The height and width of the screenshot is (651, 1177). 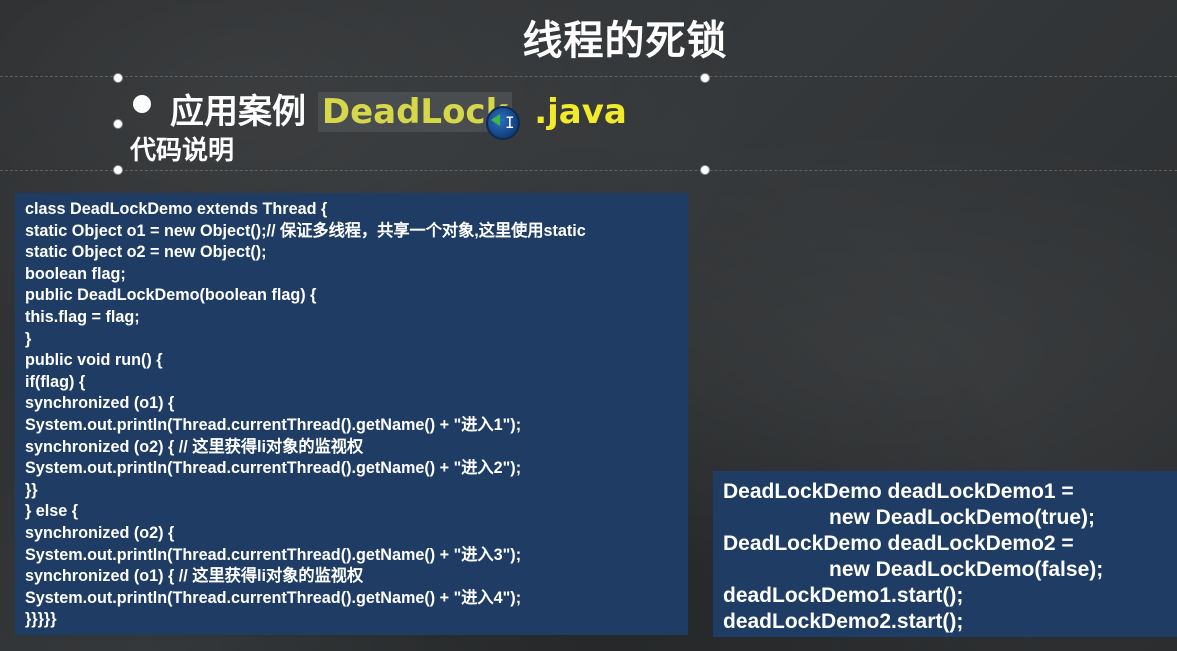 I want to click on divider-line-bottom, so click(x=588, y=170).